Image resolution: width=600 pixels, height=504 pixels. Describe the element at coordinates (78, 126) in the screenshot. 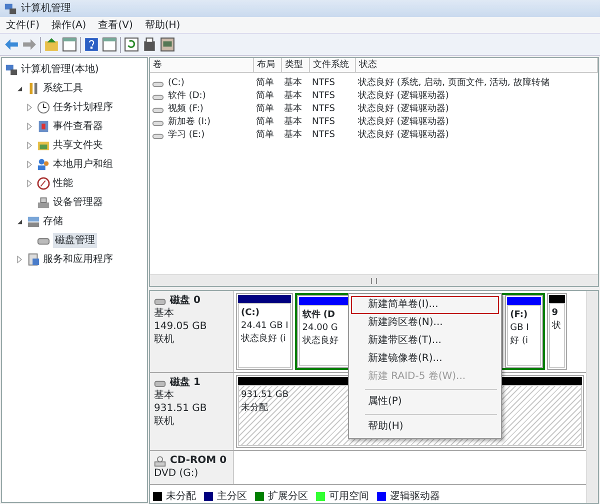

I see `tree-item: 事件查看器` at that location.